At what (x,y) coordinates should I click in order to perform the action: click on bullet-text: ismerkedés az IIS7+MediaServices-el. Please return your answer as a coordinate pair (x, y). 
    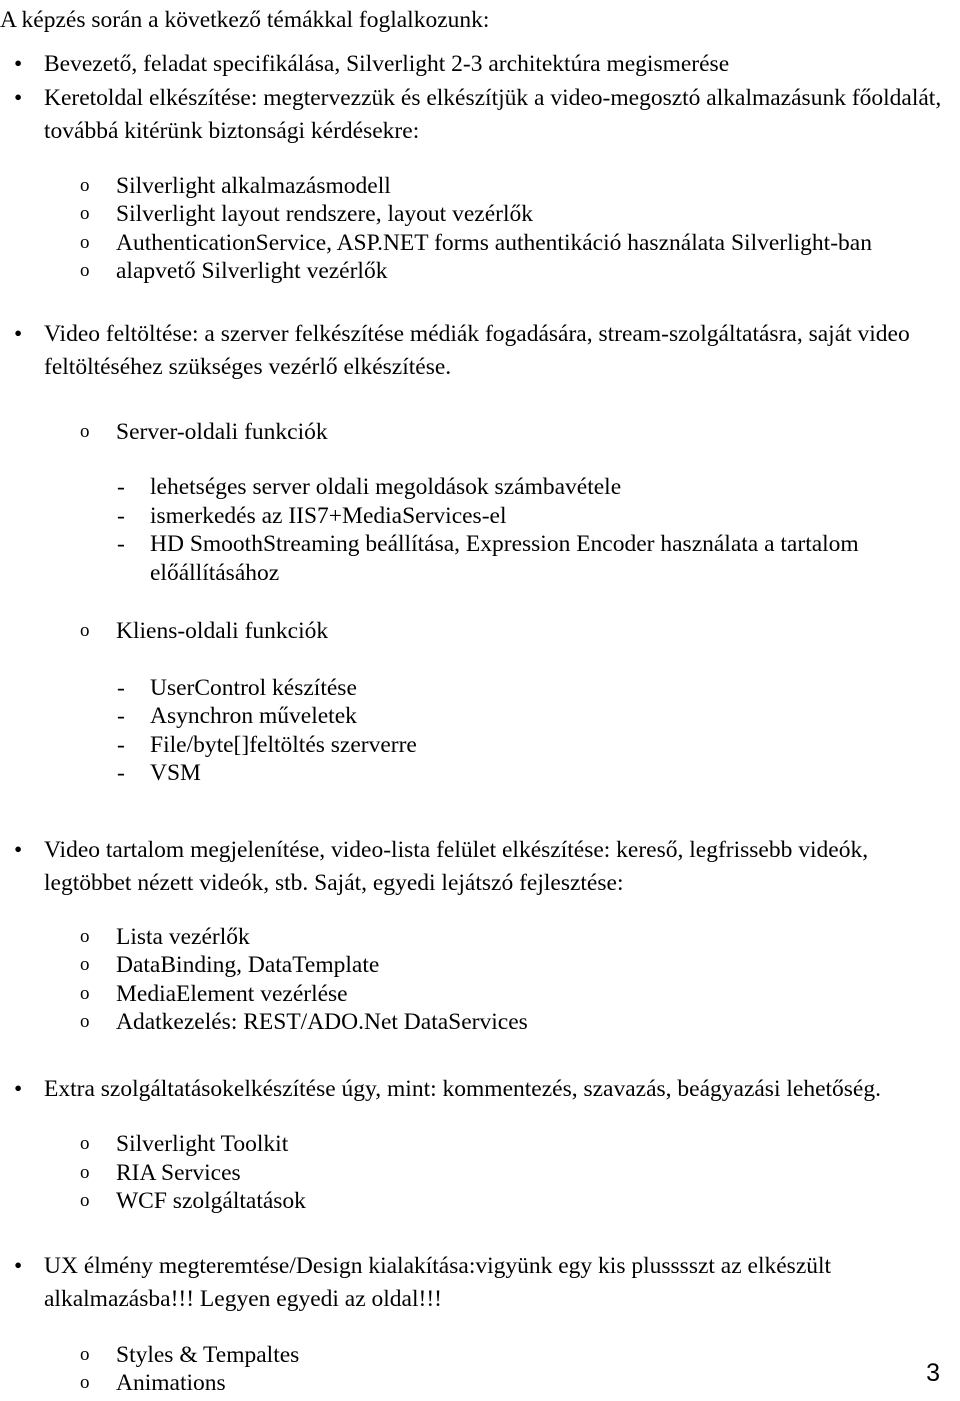
    Looking at the image, I should click on (328, 515).